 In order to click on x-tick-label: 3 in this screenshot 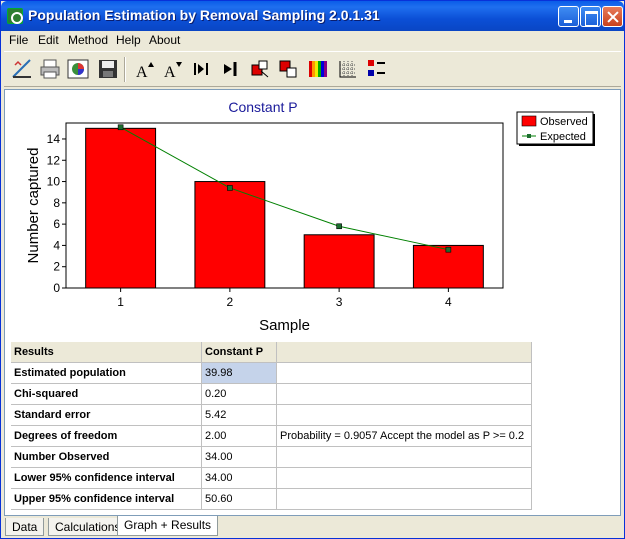, I will do `click(339, 302)`.